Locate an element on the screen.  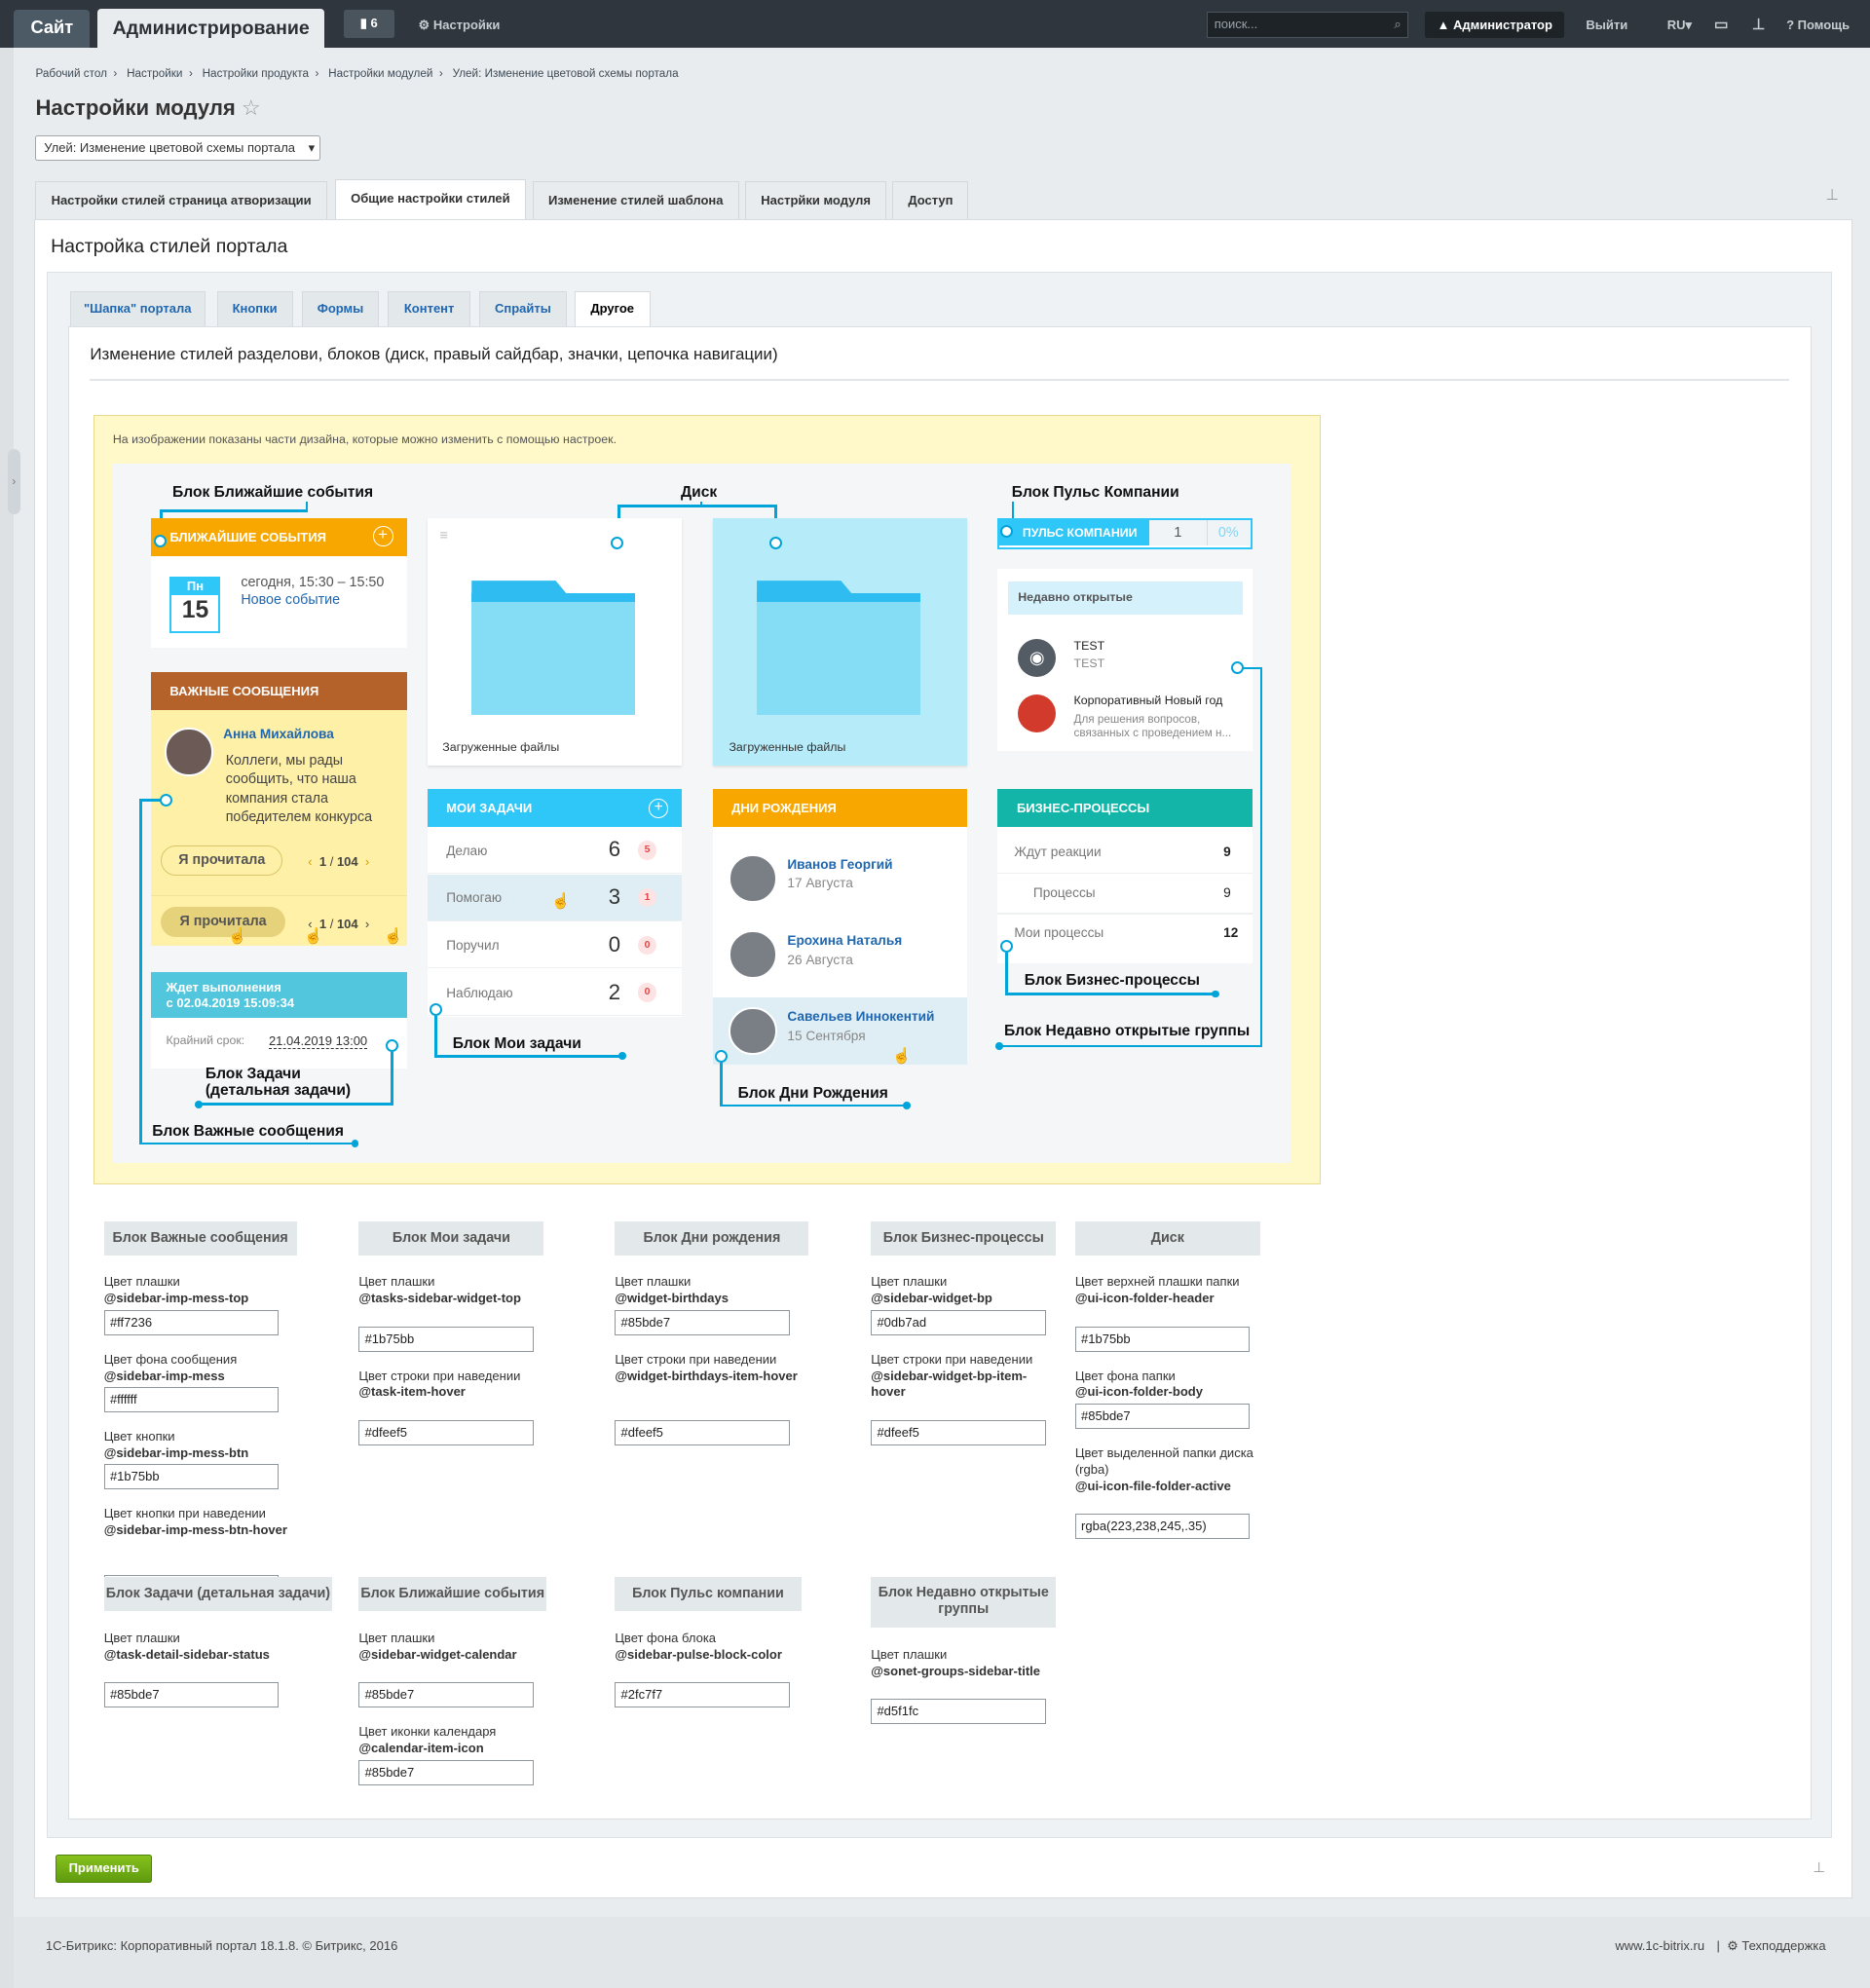
bp-row-label: Процессы is located at coordinates (1064, 892).